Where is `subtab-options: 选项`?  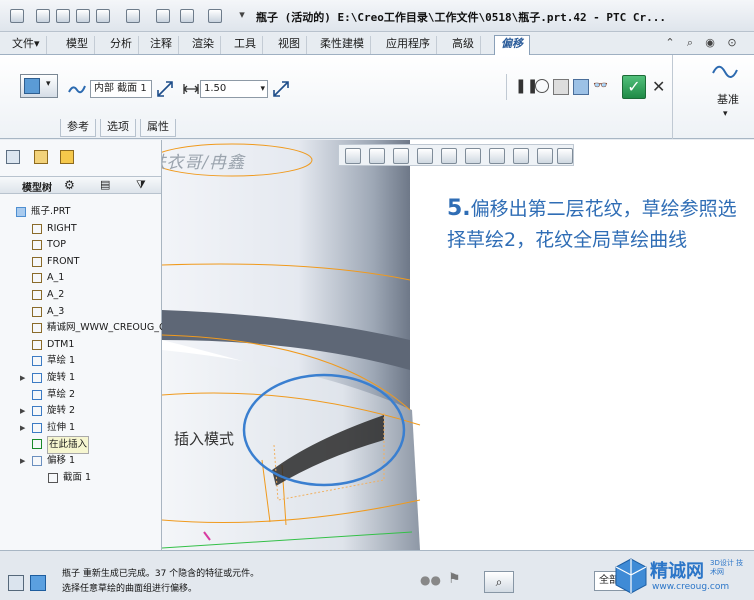 subtab-options: 选项 is located at coordinates (118, 128).